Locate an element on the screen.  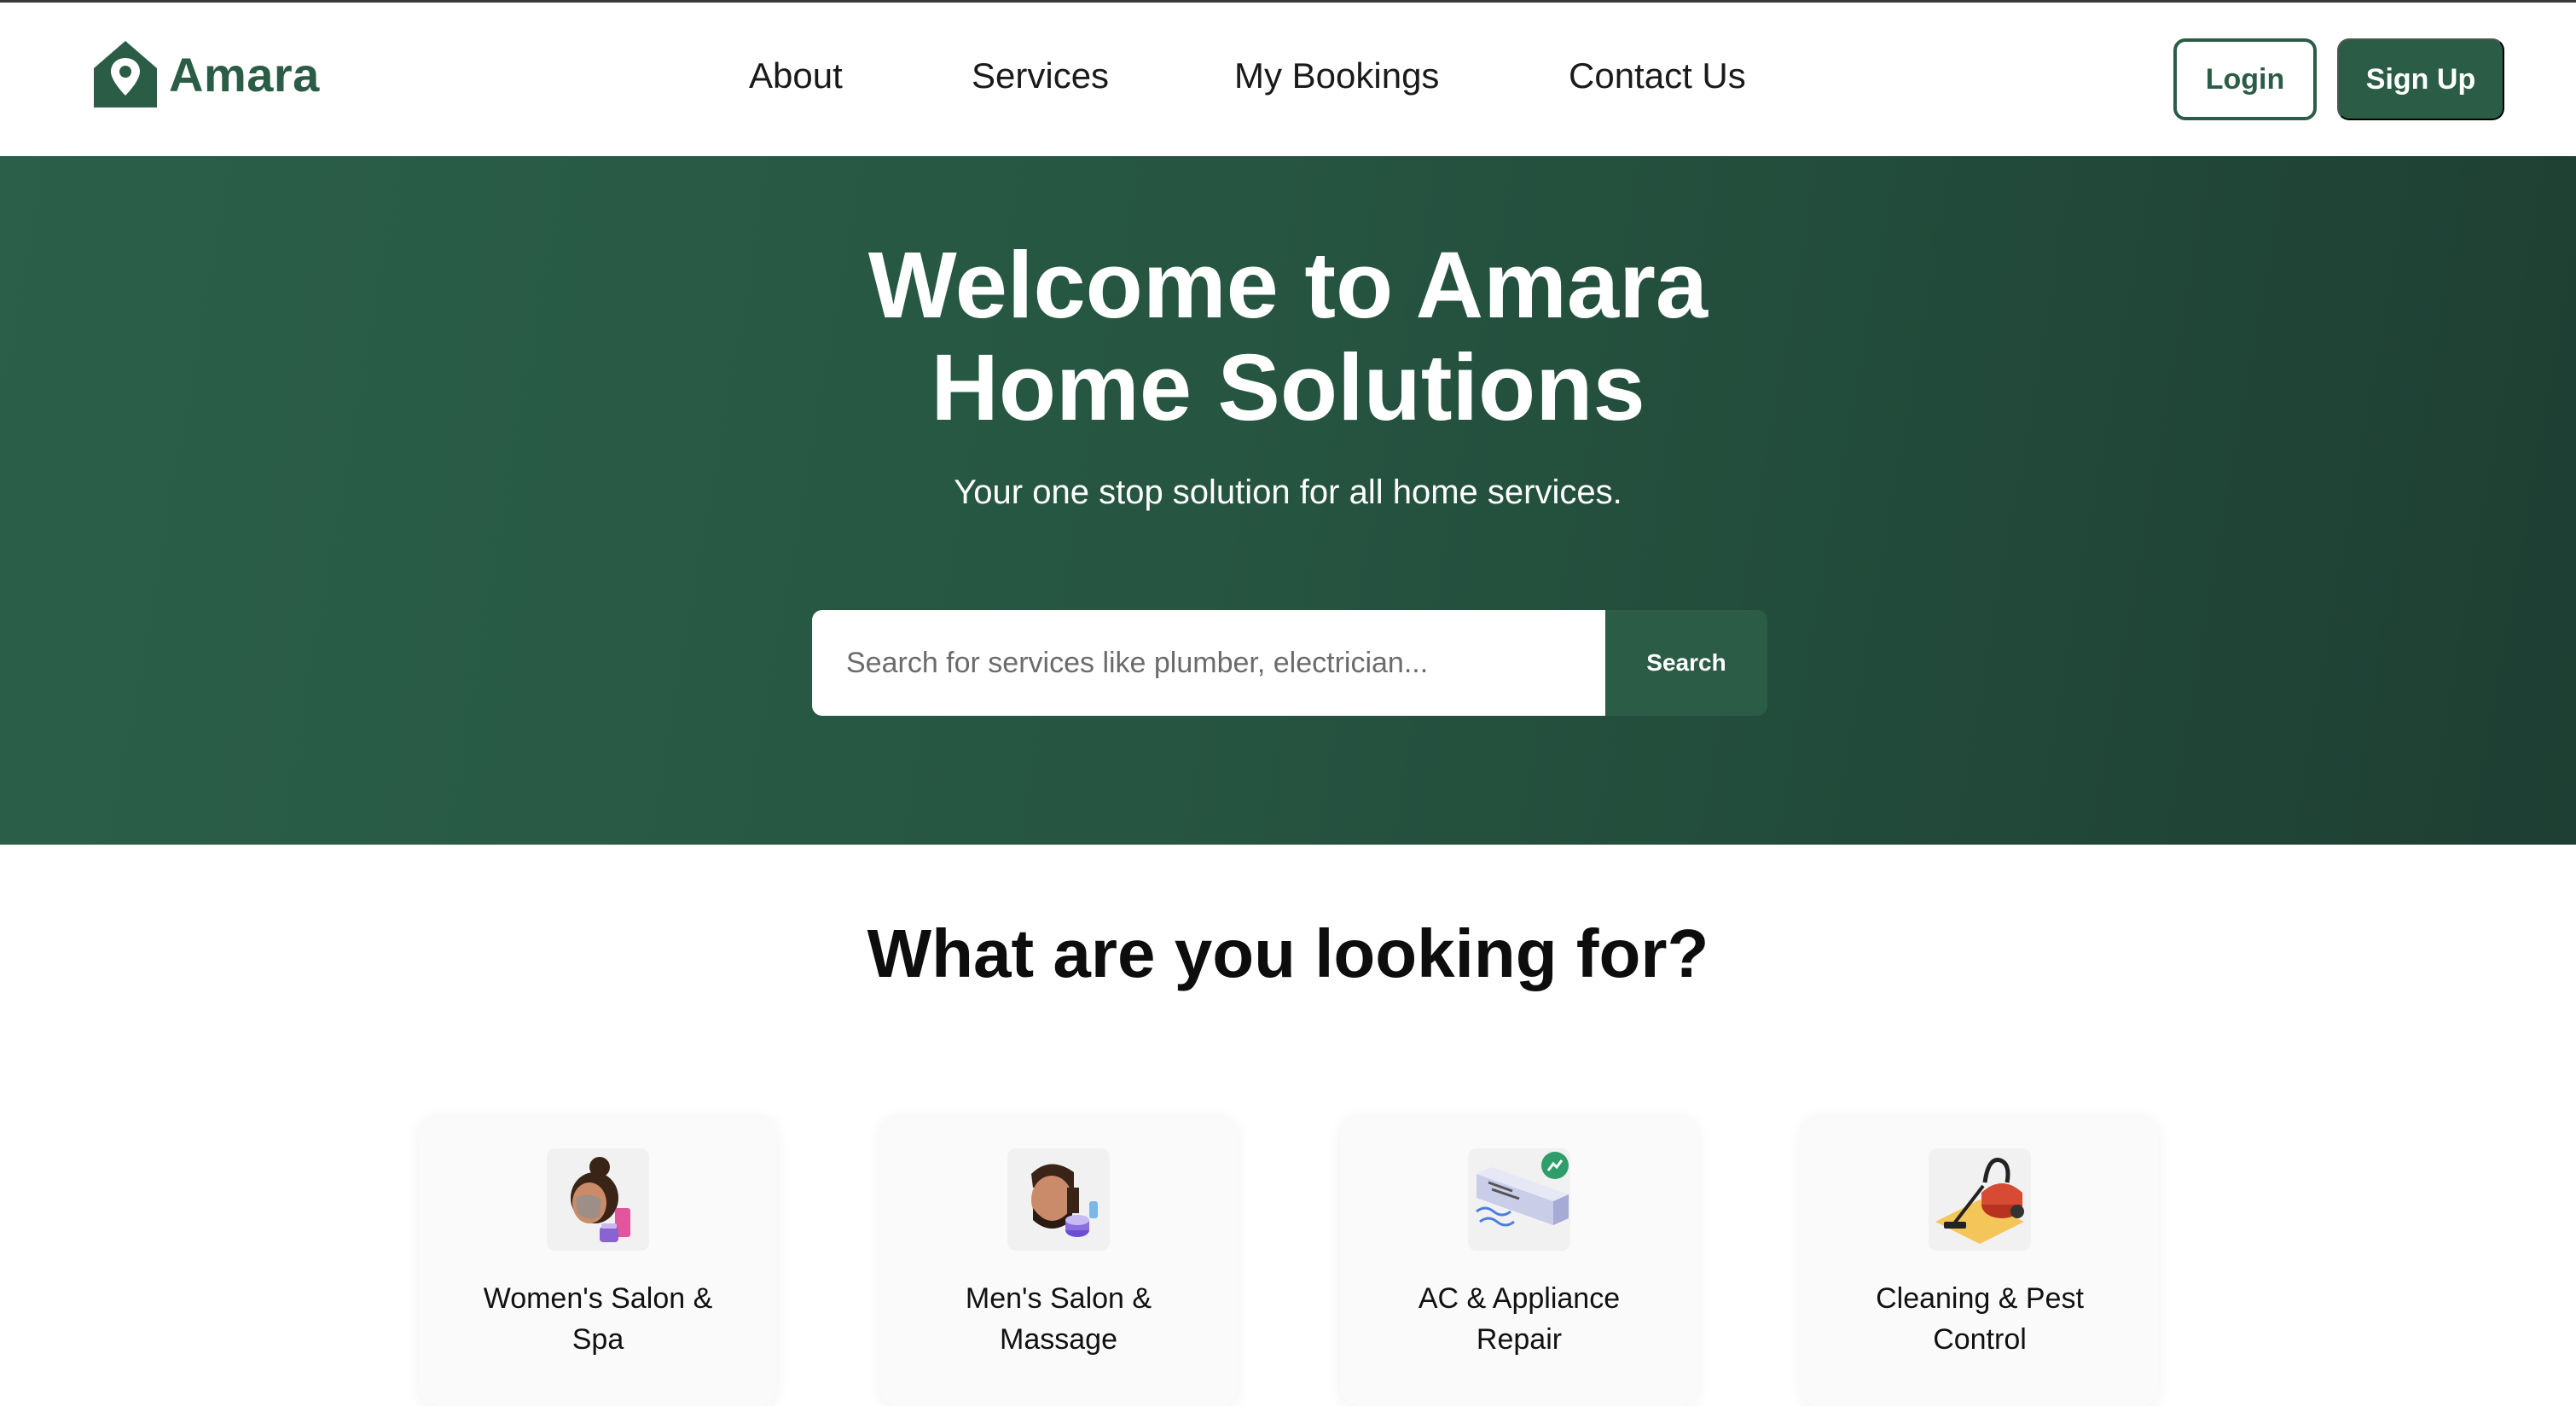
category-card-womens-salon: Women's Salon & Spa is located at coordinates (598, 1260).